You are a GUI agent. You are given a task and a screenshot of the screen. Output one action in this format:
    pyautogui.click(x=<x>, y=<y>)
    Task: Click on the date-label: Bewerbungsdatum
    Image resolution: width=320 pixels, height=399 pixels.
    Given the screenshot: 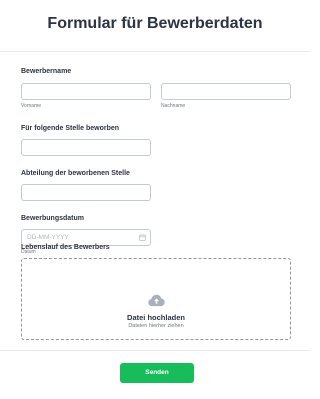 What is the action you would take?
    pyautogui.click(x=53, y=218)
    